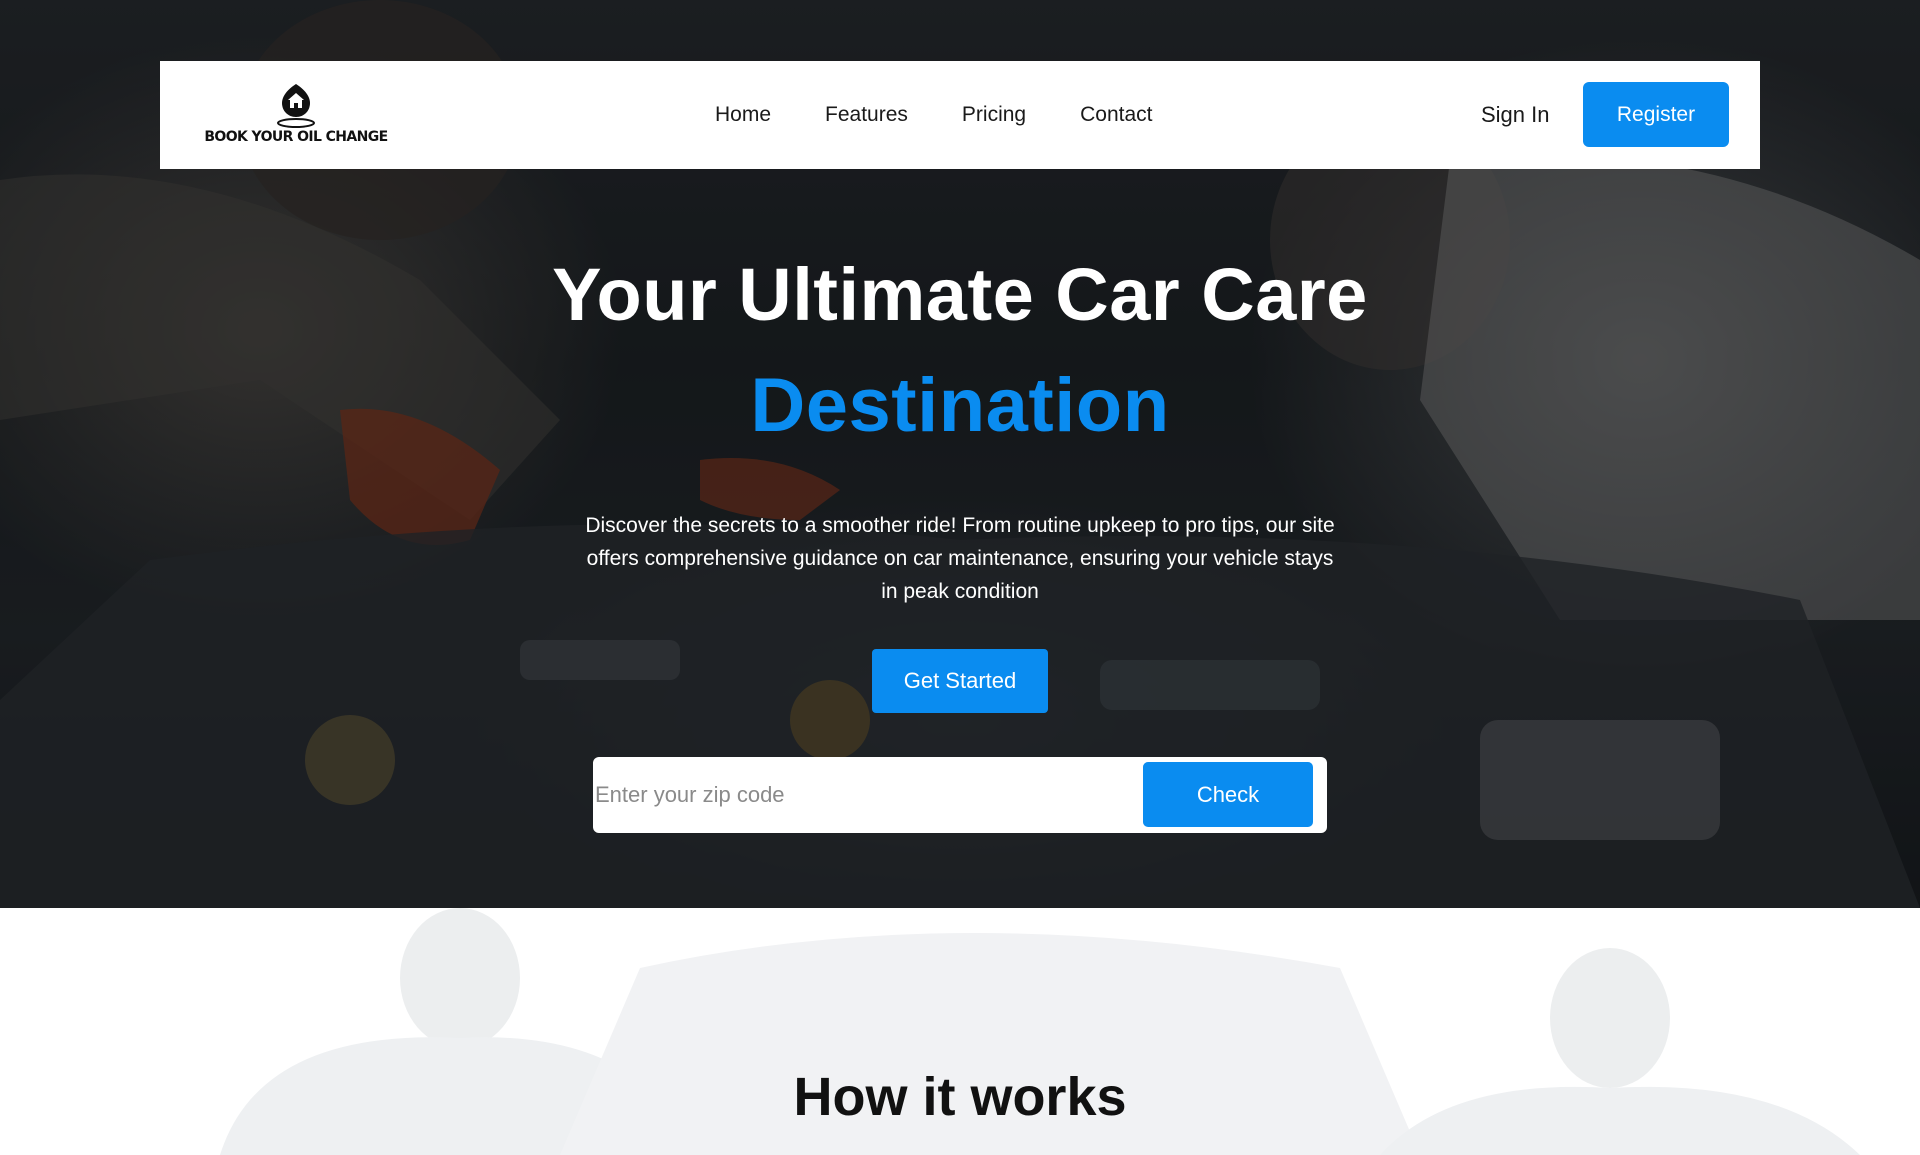 This screenshot has height=1155, width=1920. Describe the element at coordinates (855, 795) in the screenshot. I see `zip-code-input` at that location.